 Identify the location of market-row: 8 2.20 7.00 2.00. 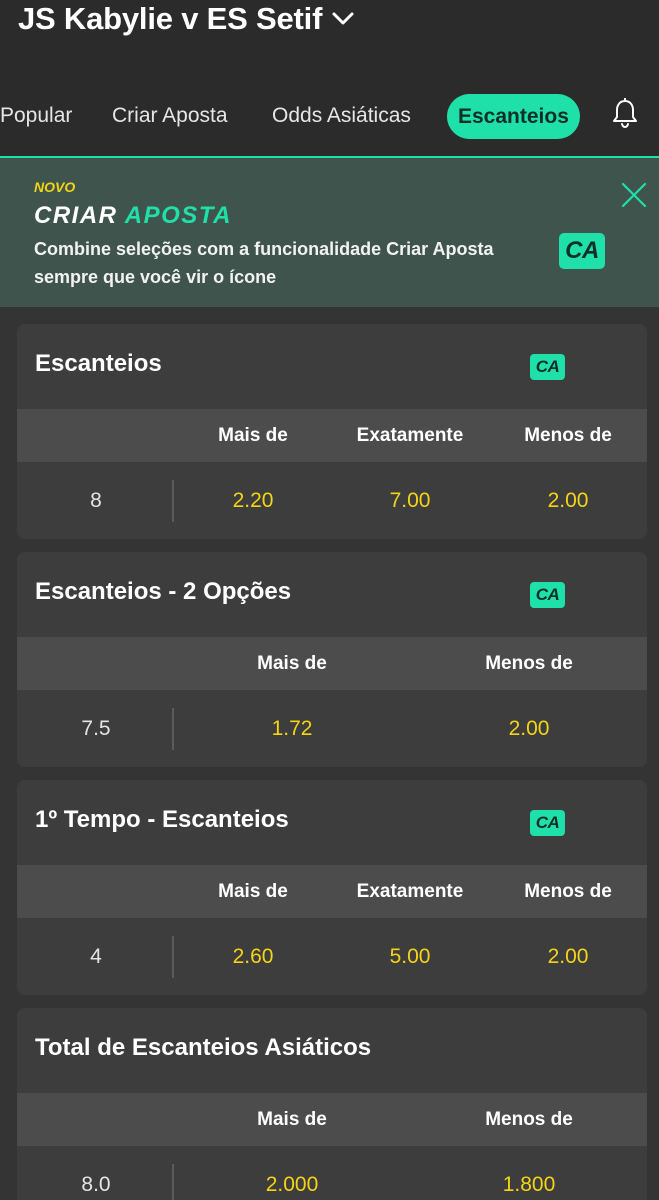
(332, 500).